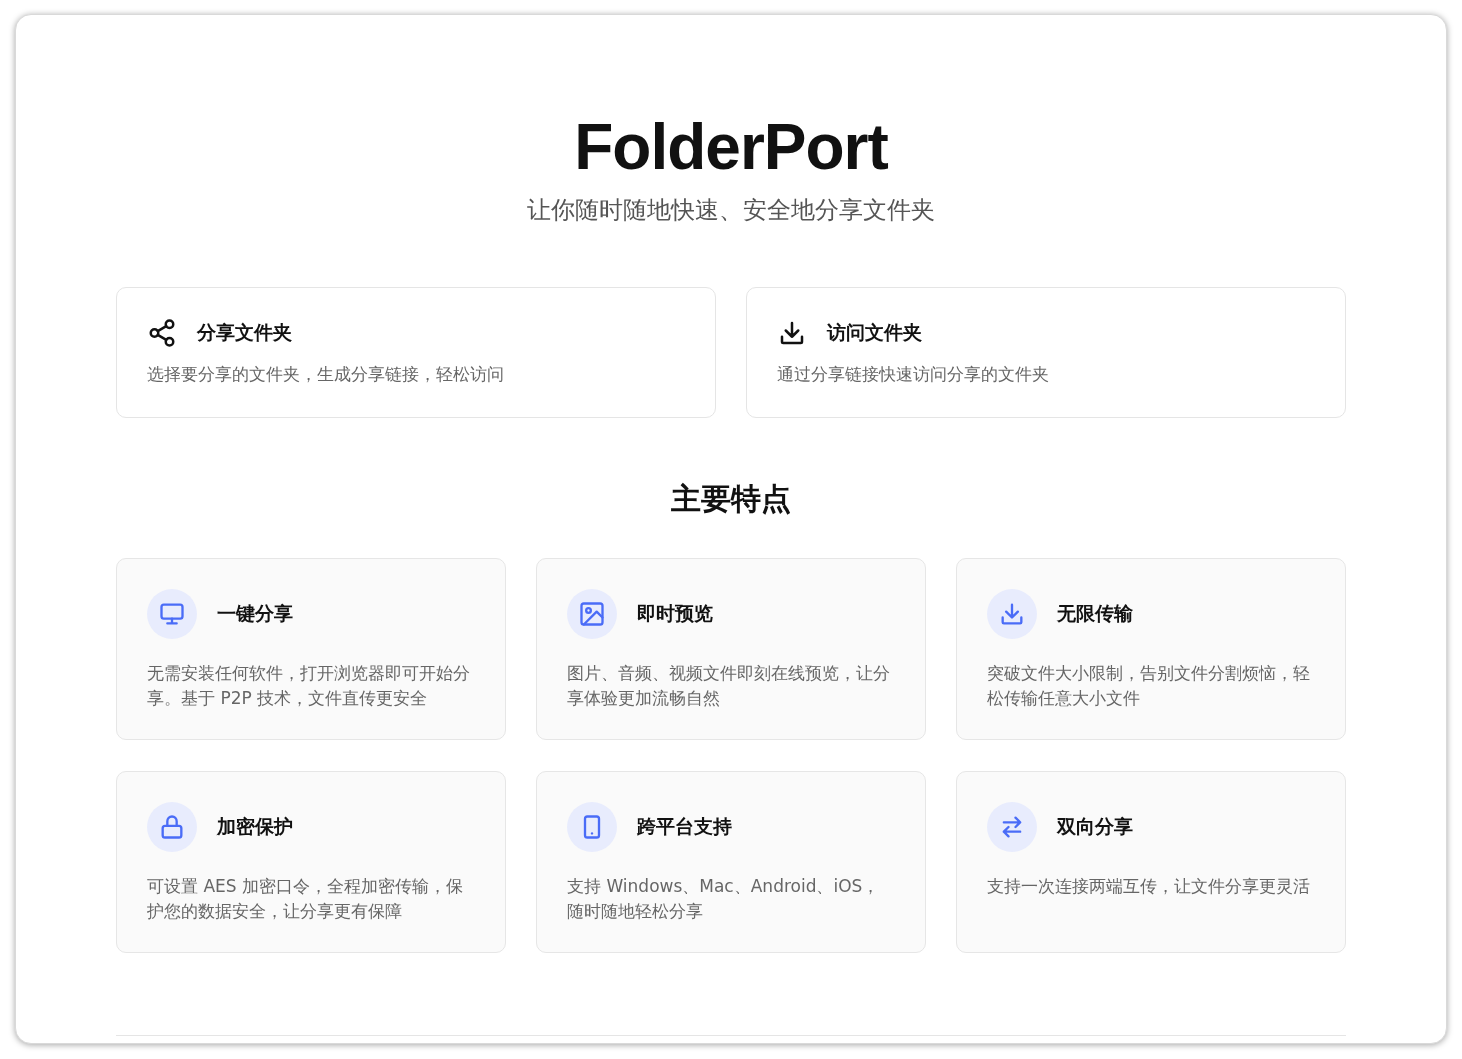  What do you see at coordinates (162, 333) in the screenshot?
I see `share-icon` at bounding box center [162, 333].